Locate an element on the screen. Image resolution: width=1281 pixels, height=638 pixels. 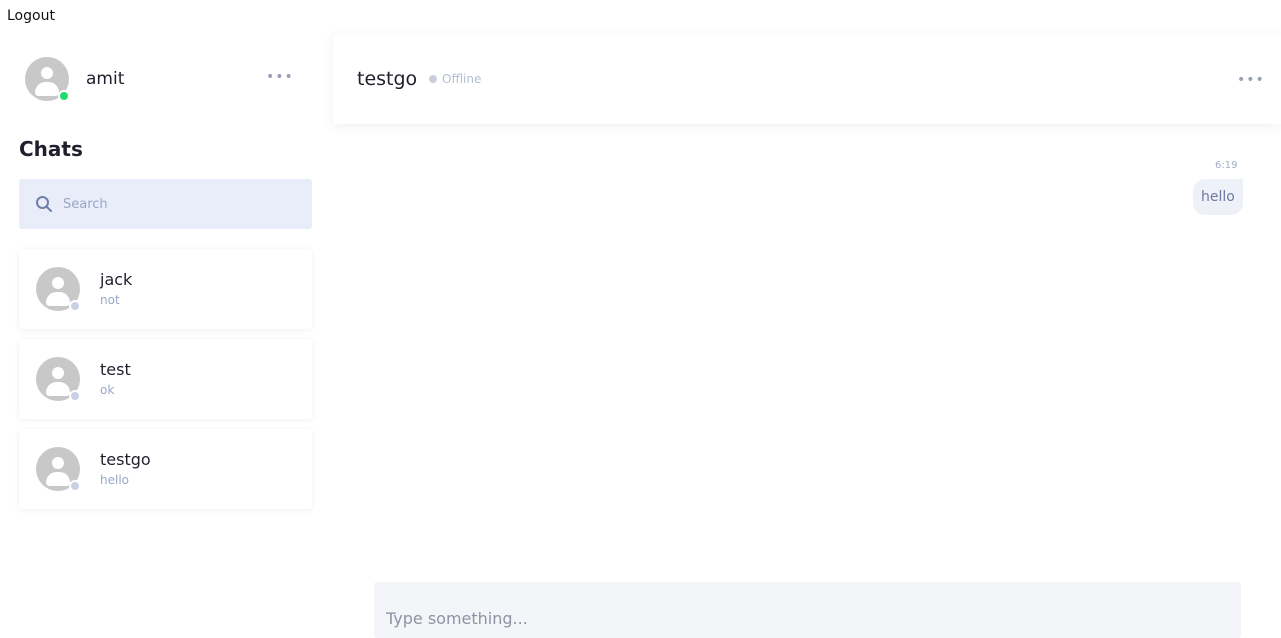
peer-status: Offline is located at coordinates (455, 79).